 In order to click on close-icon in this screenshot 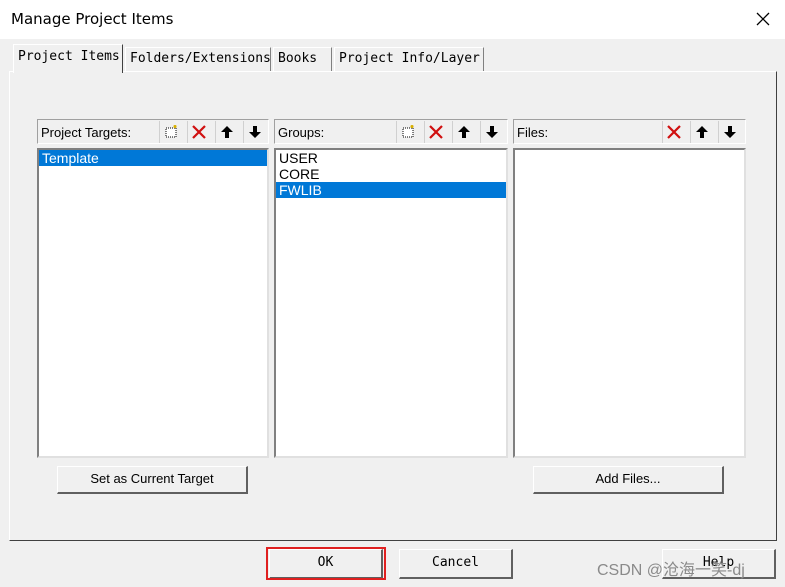, I will do `click(763, 19)`.